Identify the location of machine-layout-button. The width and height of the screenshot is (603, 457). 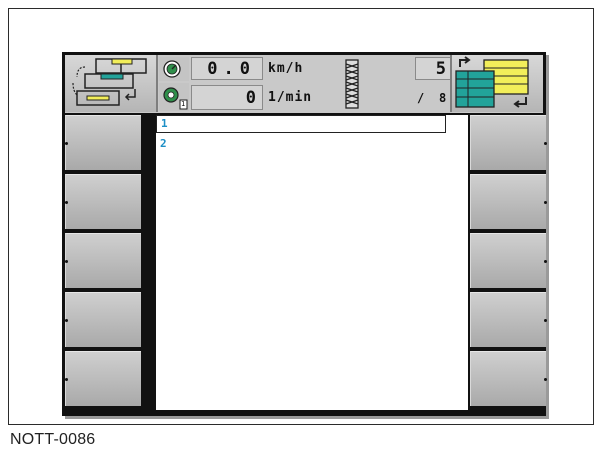
(111, 83).